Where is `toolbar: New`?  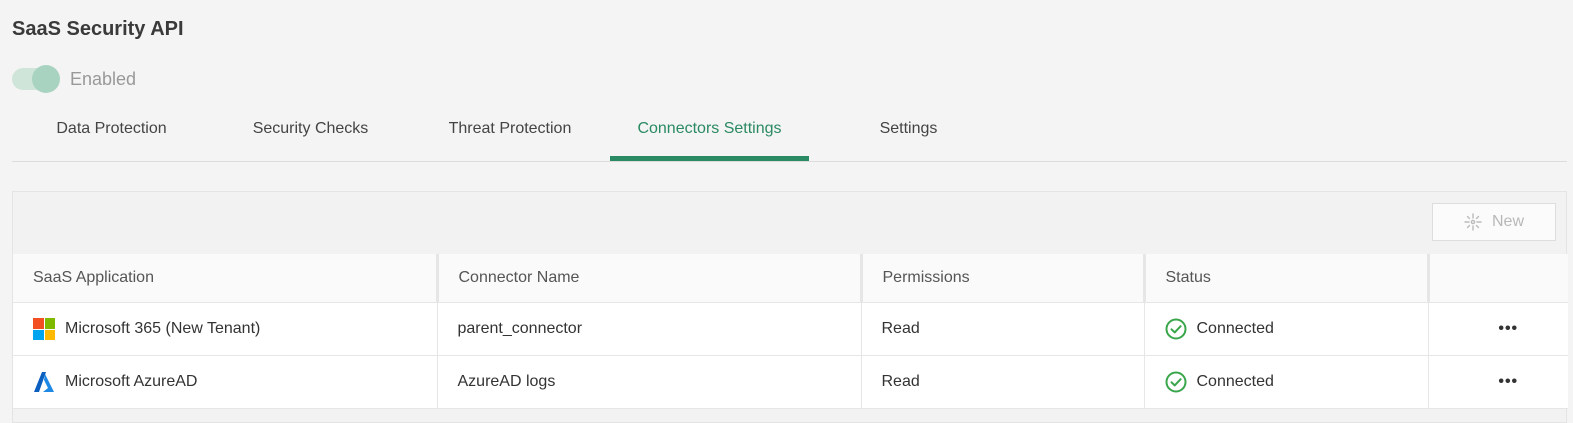
toolbar: New is located at coordinates (789, 223).